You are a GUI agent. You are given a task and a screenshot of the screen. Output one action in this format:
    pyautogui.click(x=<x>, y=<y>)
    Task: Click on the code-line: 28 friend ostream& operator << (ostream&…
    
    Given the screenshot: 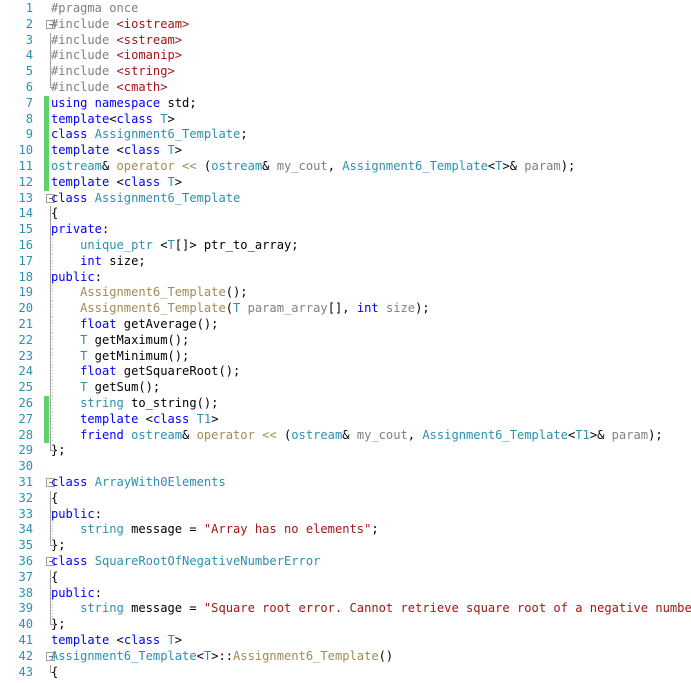 What is the action you would take?
    pyautogui.click(x=345, y=435)
    